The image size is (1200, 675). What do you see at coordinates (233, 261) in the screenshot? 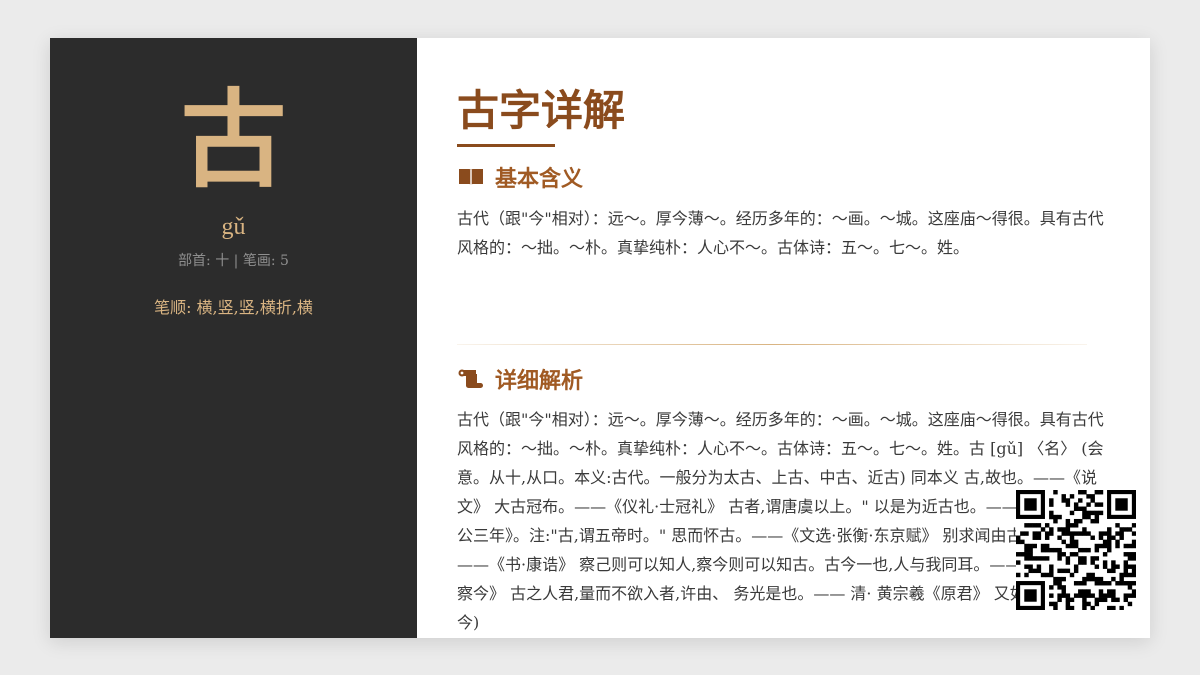
I see `radical-stroke-count: 部首: 十 | 笔画: 5` at bounding box center [233, 261].